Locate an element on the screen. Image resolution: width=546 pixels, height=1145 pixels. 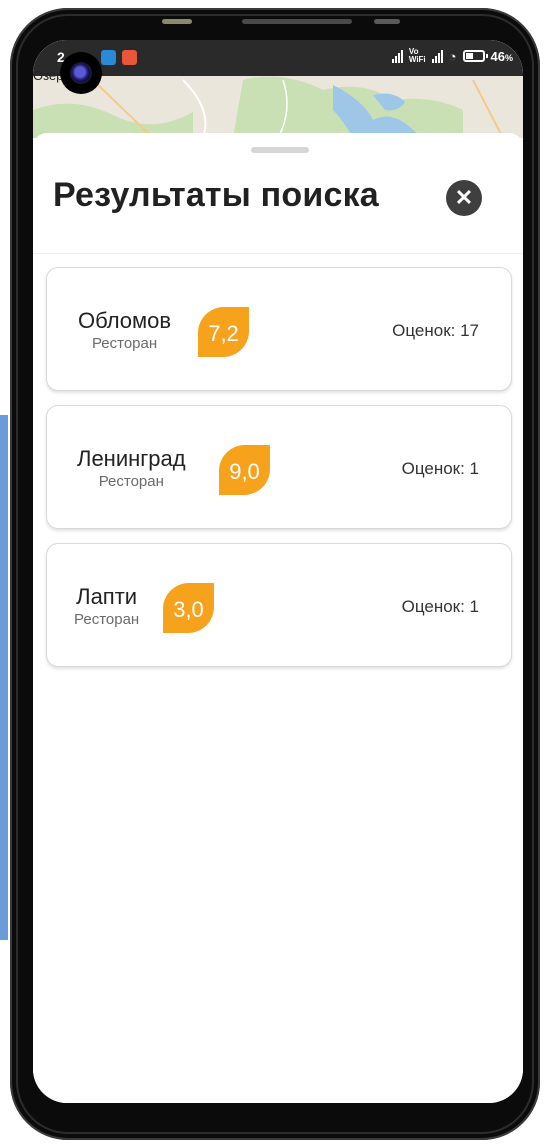
sheet-drag-handle is located at coordinates (280, 150).